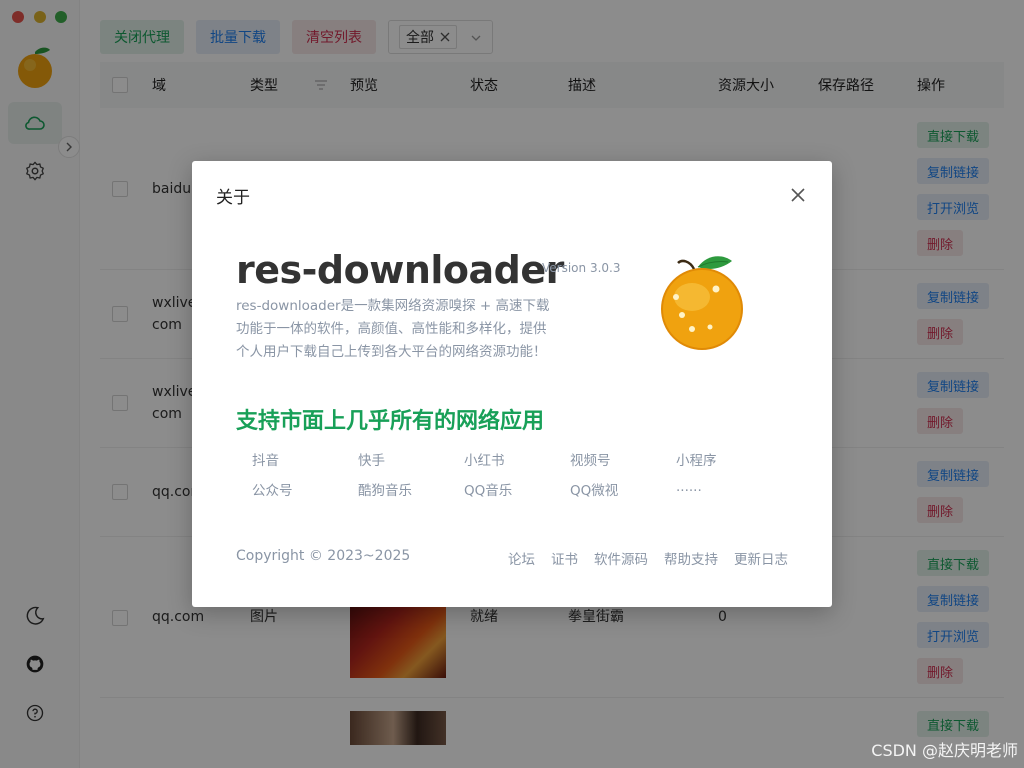 The height and width of the screenshot is (768, 1024). What do you see at coordinates (564, 558) in the screenshot?
I see `link-certificate: 证书` at bounding box center [564, 558].